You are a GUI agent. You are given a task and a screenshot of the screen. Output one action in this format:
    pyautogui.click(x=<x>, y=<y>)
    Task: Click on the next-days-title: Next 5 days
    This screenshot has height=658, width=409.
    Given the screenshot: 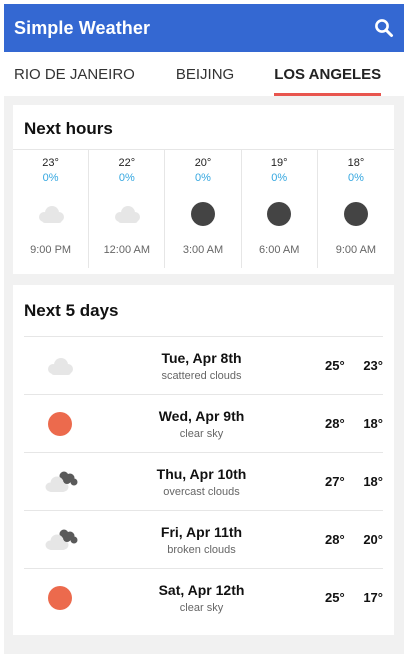 What is the action you would take?
    pyautogui.click(x=71, y=310)
    